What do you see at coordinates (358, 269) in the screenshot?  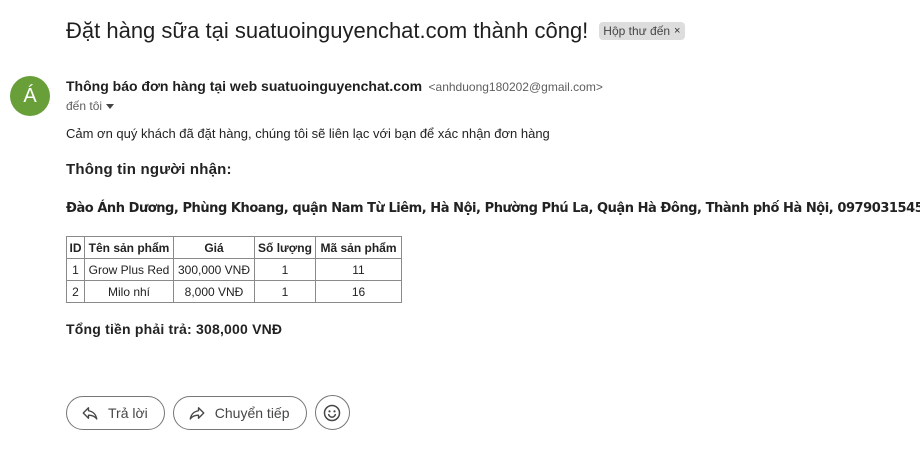 I see `cell-product-code: 11` at bounding box center [358, 269].